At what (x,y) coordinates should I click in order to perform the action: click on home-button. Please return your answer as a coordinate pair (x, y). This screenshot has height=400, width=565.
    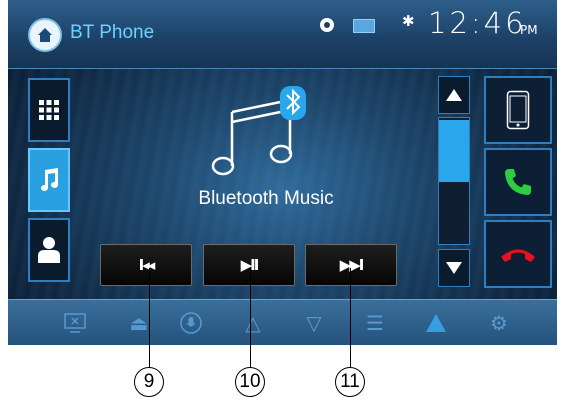
    Looking at the image, I should click on (45, 35).